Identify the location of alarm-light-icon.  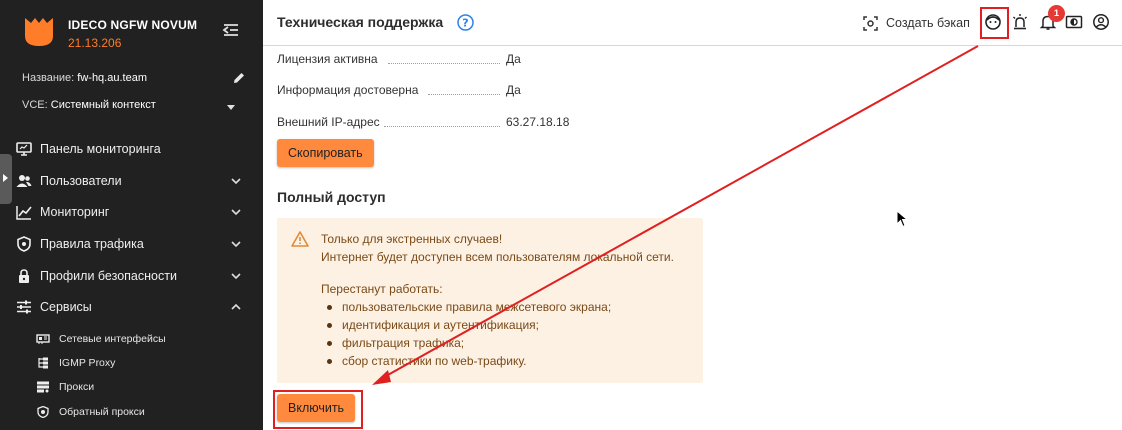
(1020, 22).